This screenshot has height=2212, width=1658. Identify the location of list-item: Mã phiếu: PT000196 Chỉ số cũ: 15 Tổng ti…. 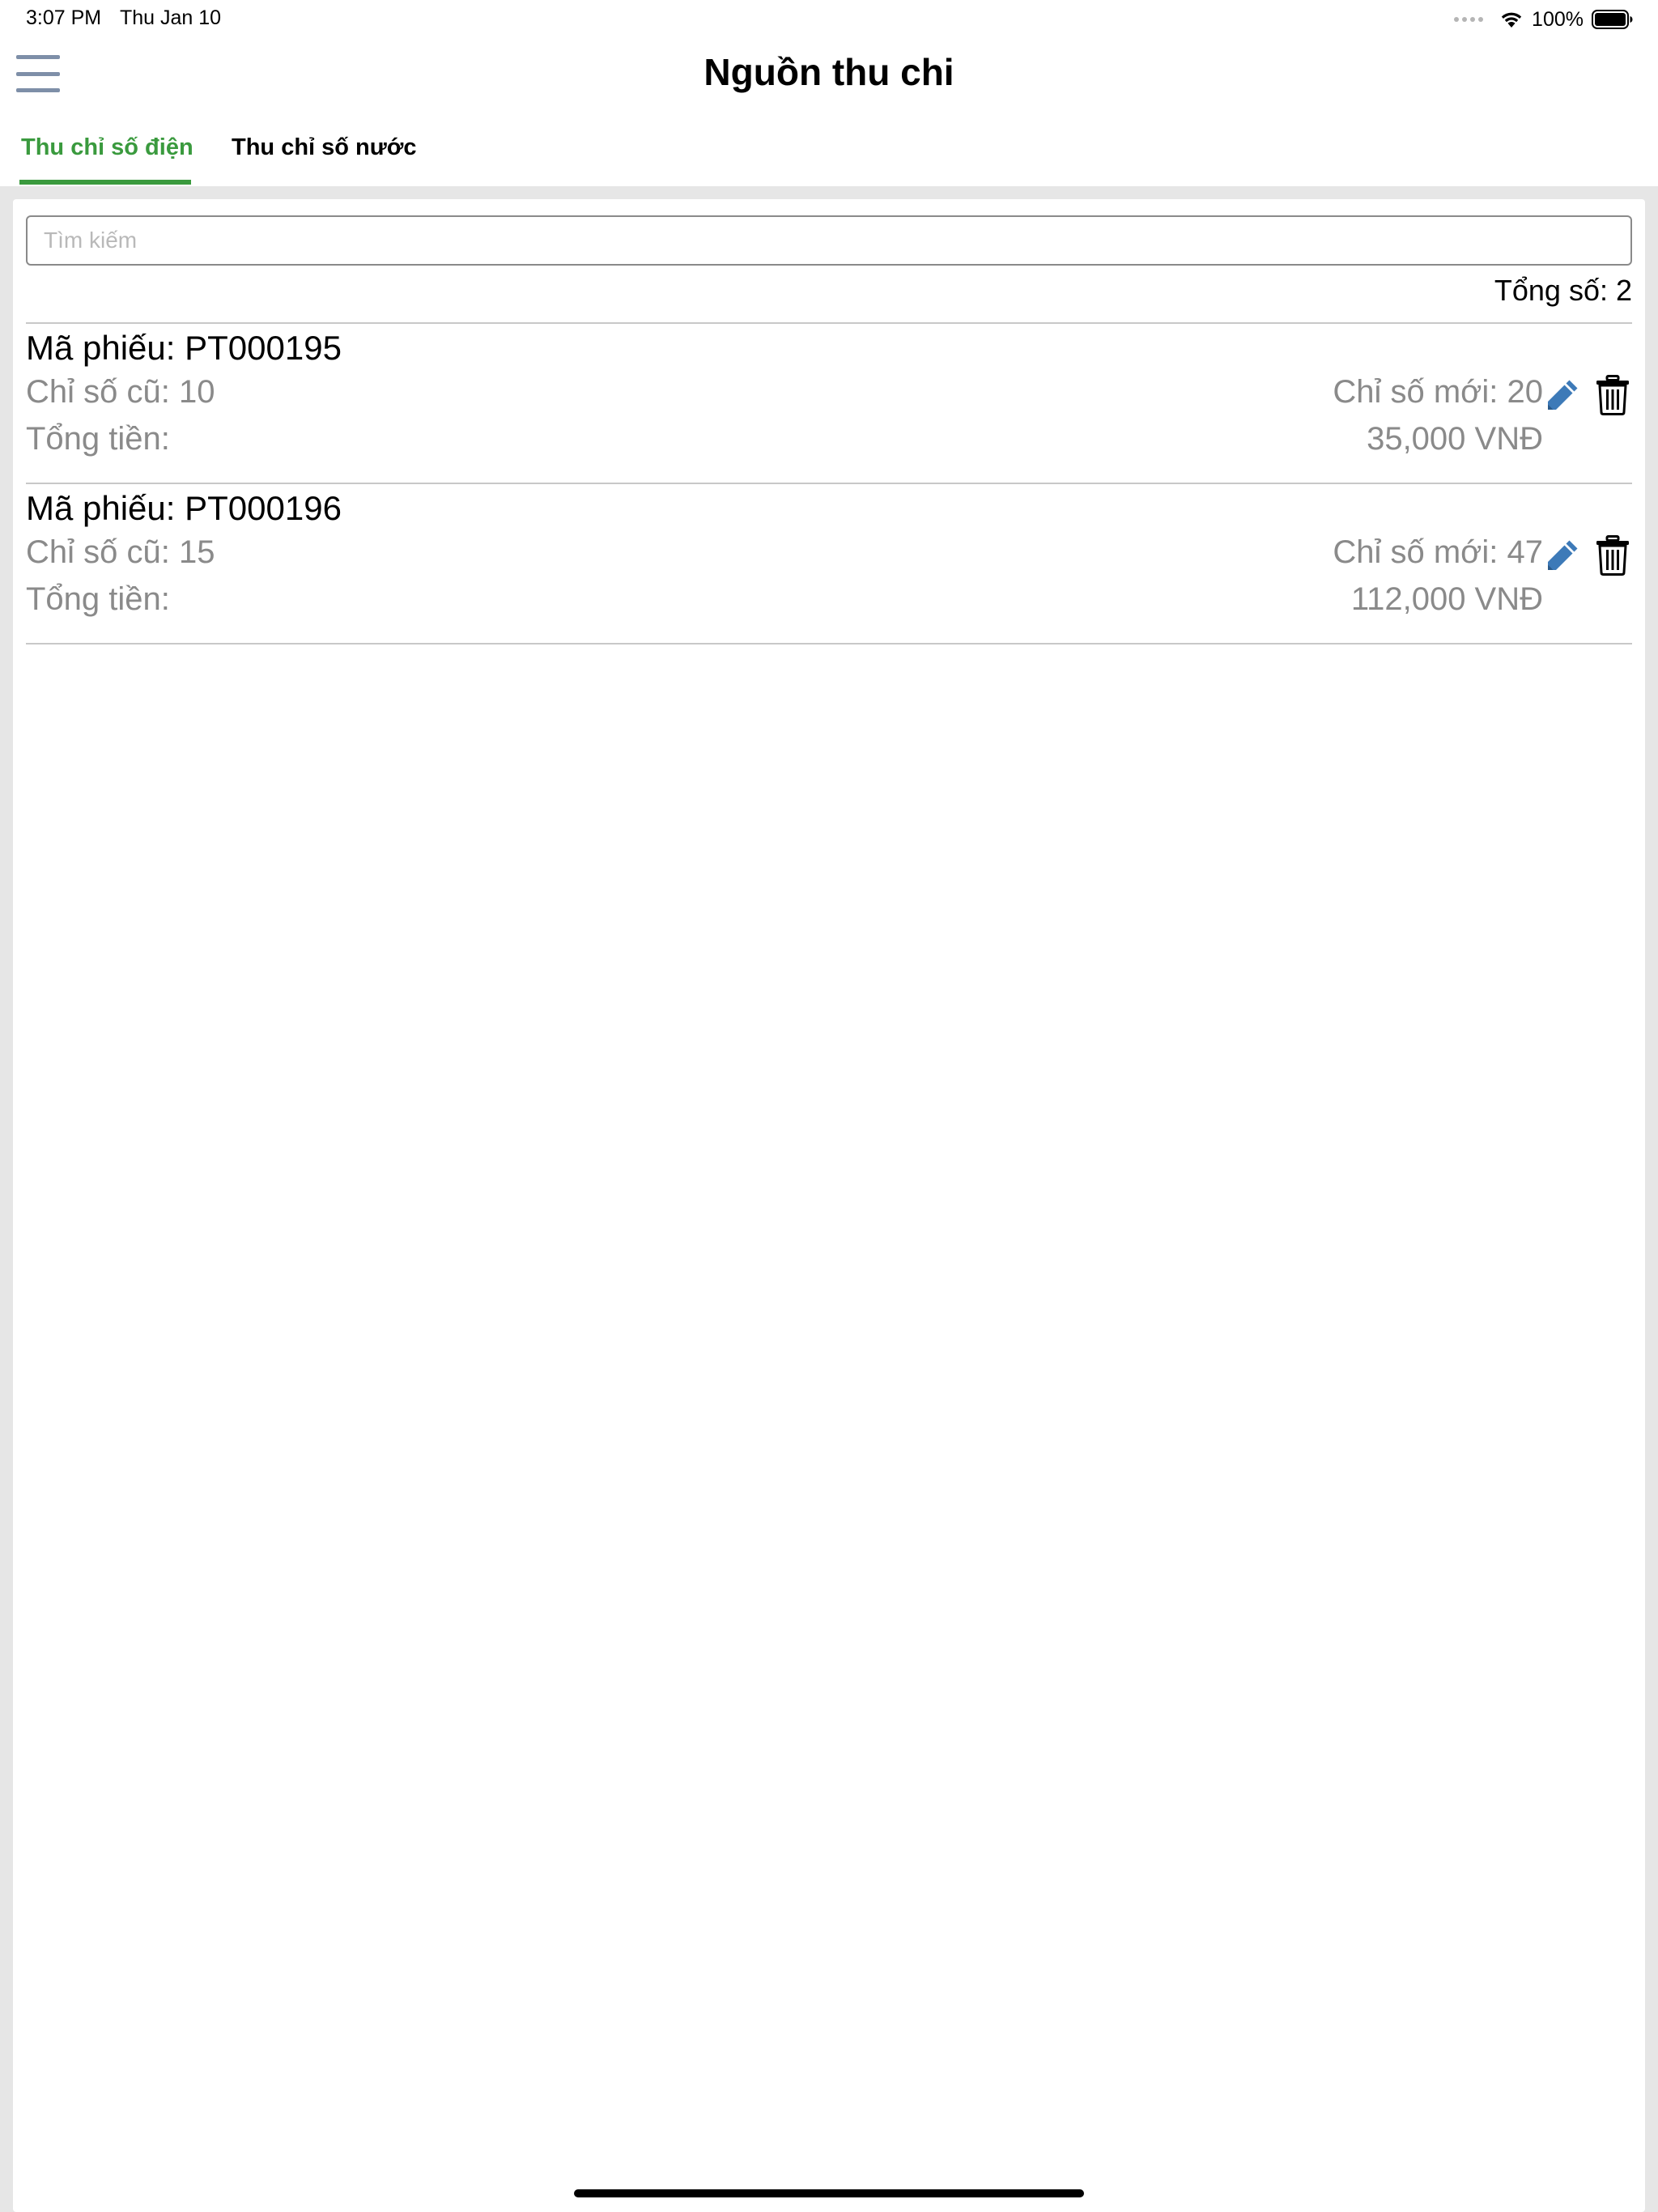
(829, 564).